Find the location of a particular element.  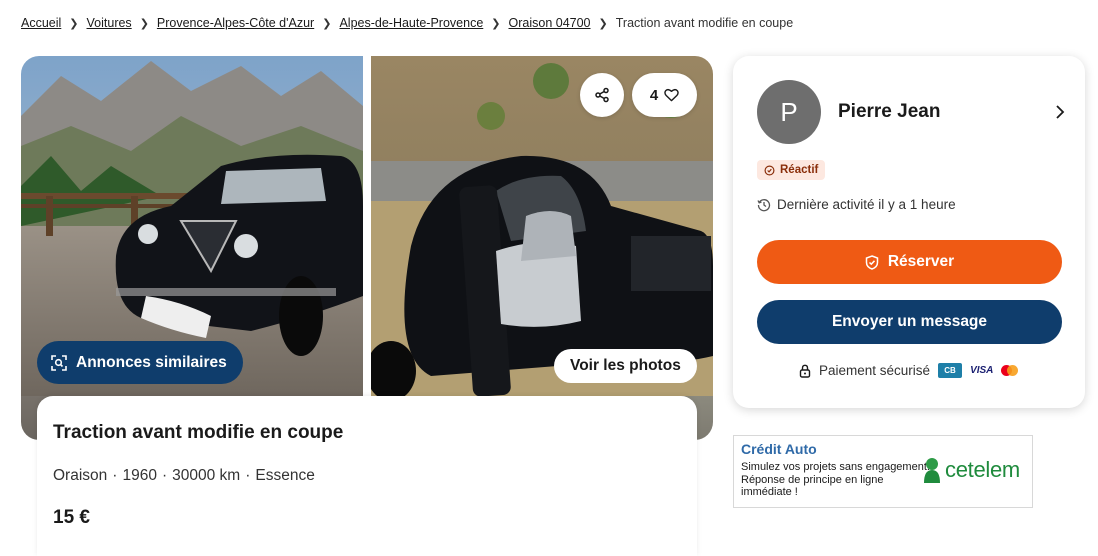

last-activity-text: Dernière activité il y a 1 heure is located at coordinates (866, 204).